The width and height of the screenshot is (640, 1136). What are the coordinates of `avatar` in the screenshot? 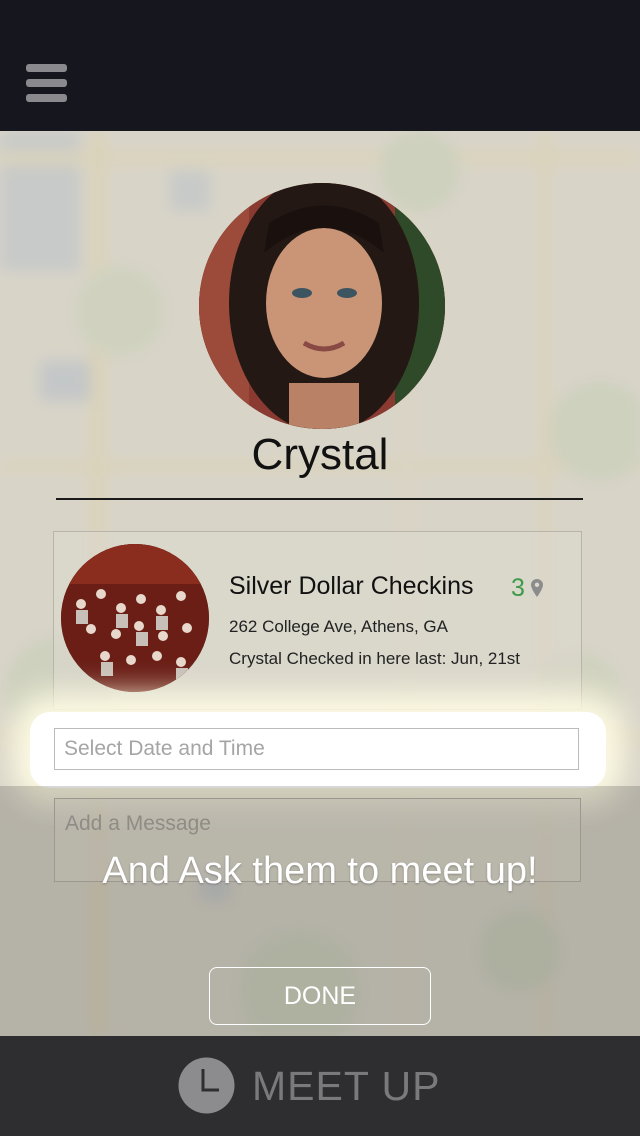 It's located at (322, 306).